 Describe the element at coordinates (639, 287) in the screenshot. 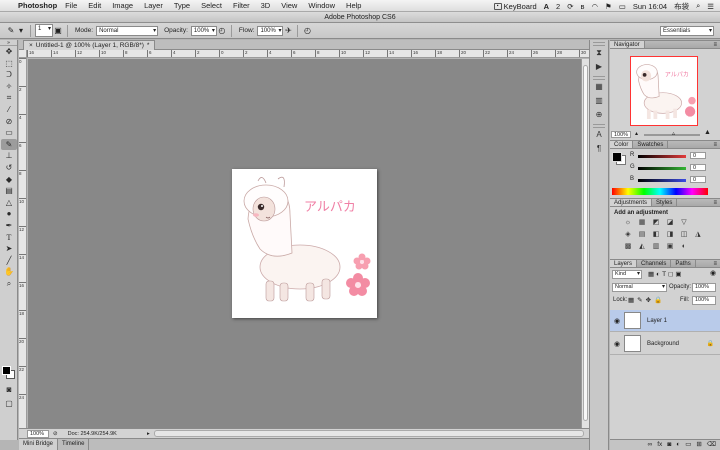

I see `layer-blend-mode: Normal` at that location.